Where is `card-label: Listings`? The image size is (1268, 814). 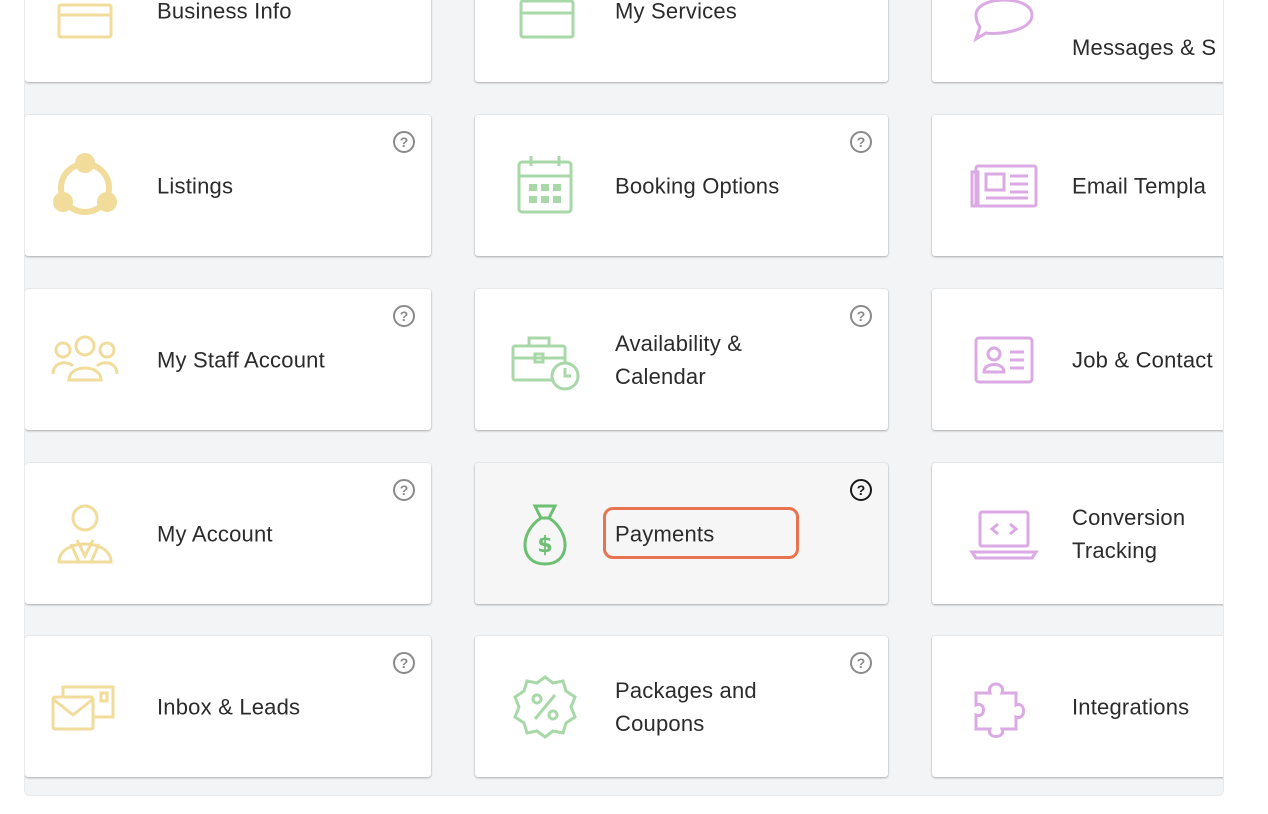 card-label: Listings is located at coordinates (195, 185).